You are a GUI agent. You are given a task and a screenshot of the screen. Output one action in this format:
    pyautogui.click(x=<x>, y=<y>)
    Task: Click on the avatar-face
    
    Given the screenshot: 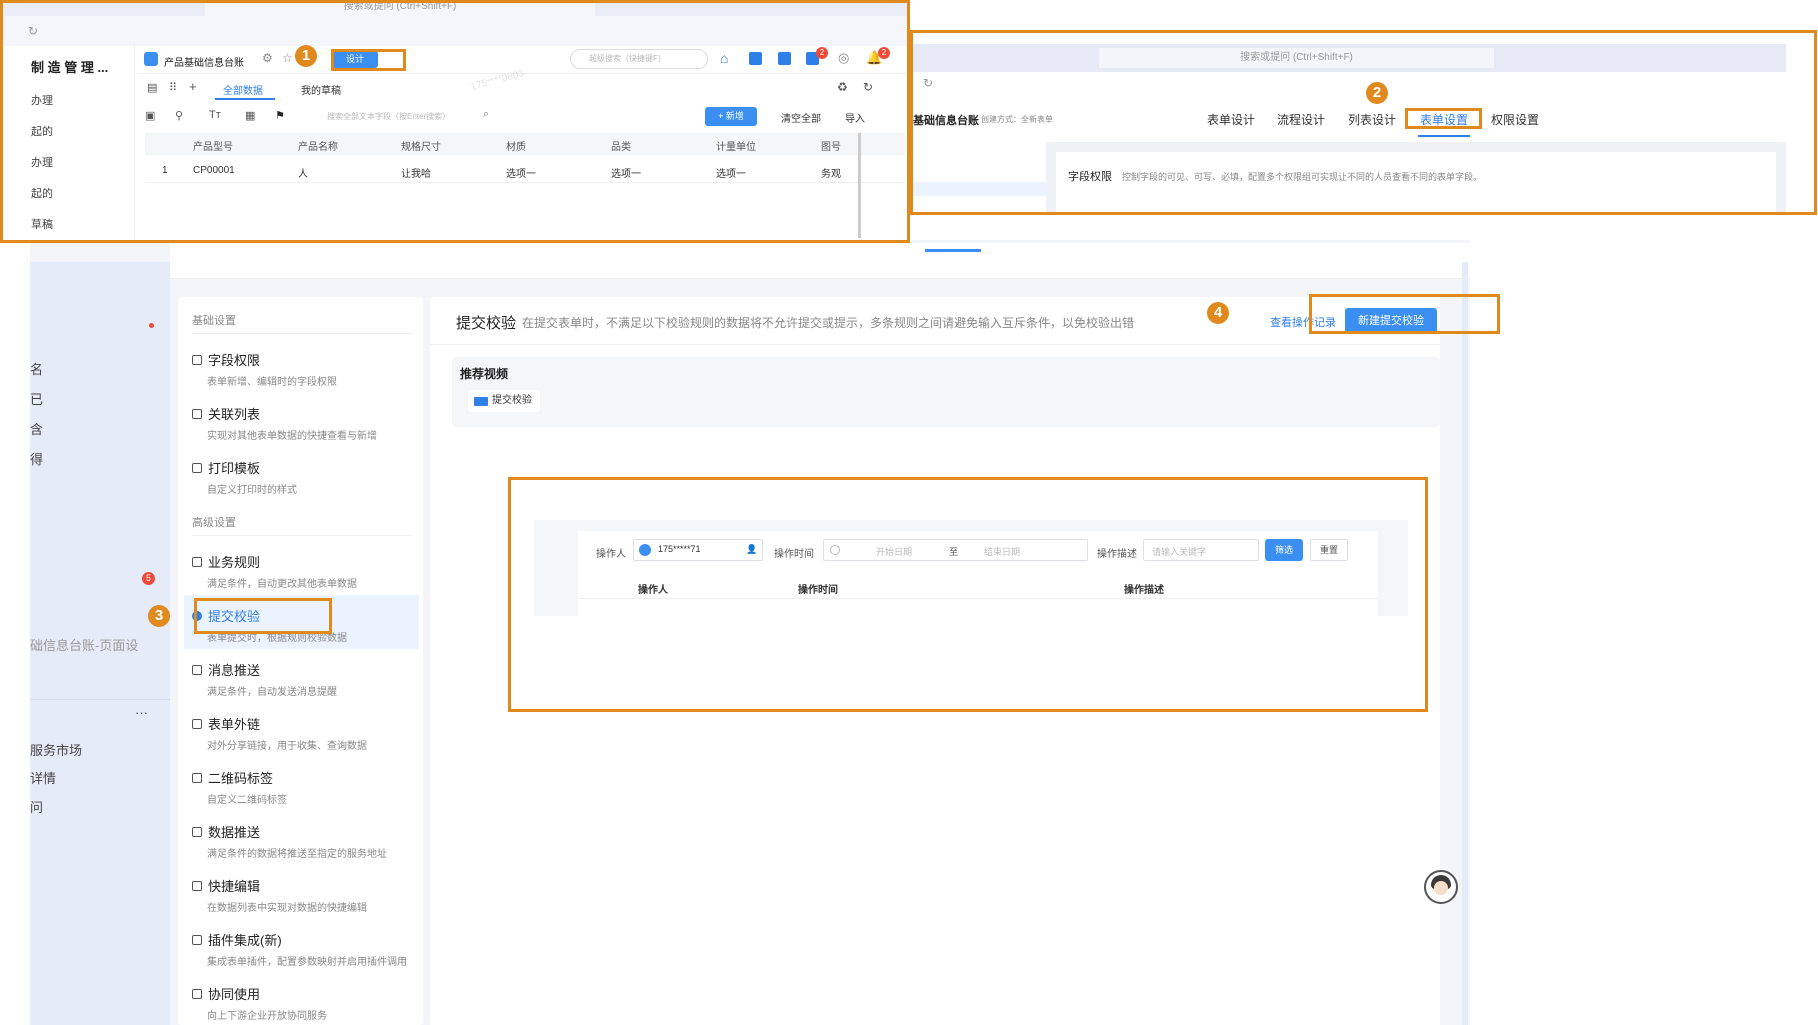 What is the action you would take?
    pyautogui.click(x=1441, y=888)
    